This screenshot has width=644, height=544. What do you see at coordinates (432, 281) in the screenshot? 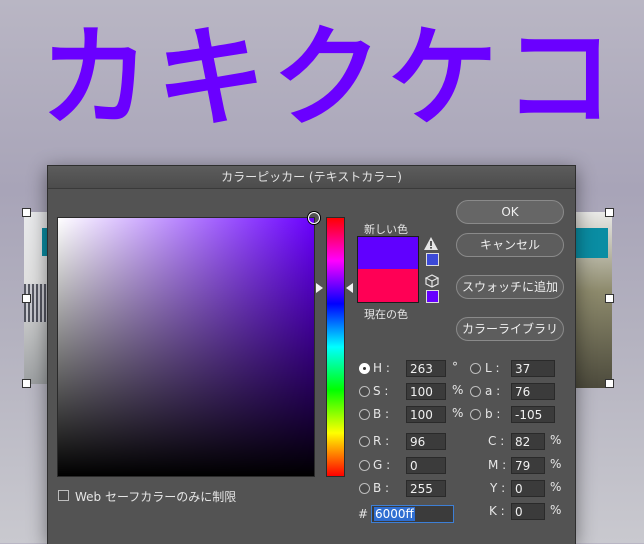
I see `web-safe-cube-icon` at bounding box center [432, 281].